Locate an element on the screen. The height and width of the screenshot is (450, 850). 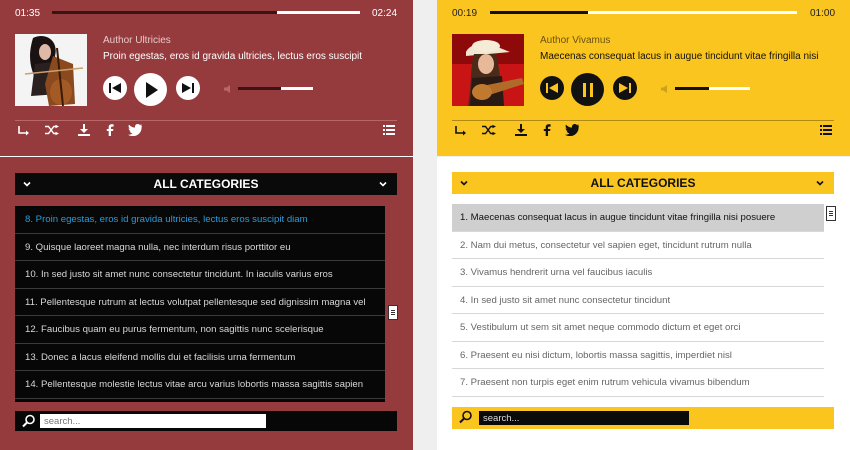
pause-button is located at coordinates (587, 89).